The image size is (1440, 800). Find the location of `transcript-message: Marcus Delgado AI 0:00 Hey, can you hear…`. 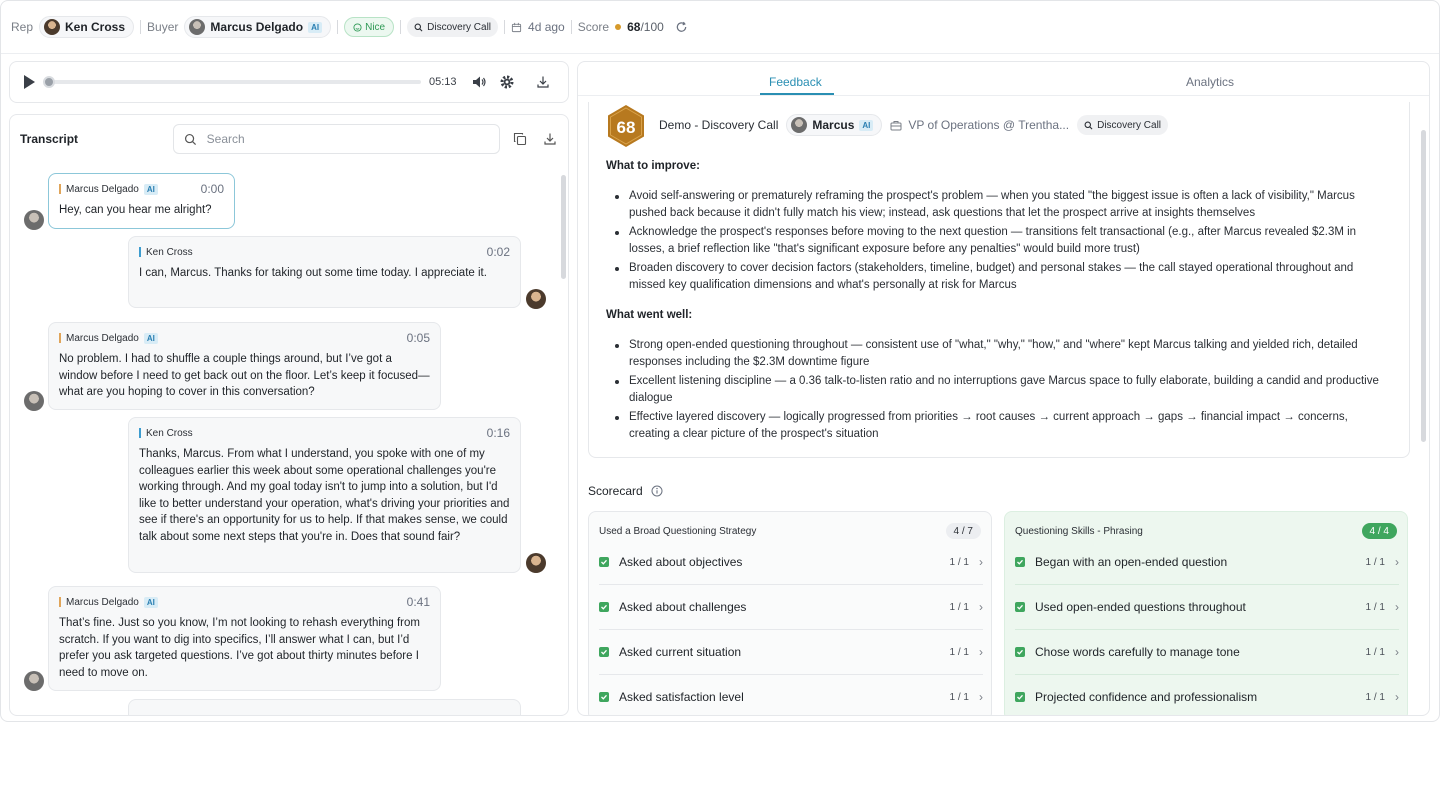

transcript-message: Marcus Delgado AI 0:00 Hey, can you hear… is located at coordinates (141, 201).